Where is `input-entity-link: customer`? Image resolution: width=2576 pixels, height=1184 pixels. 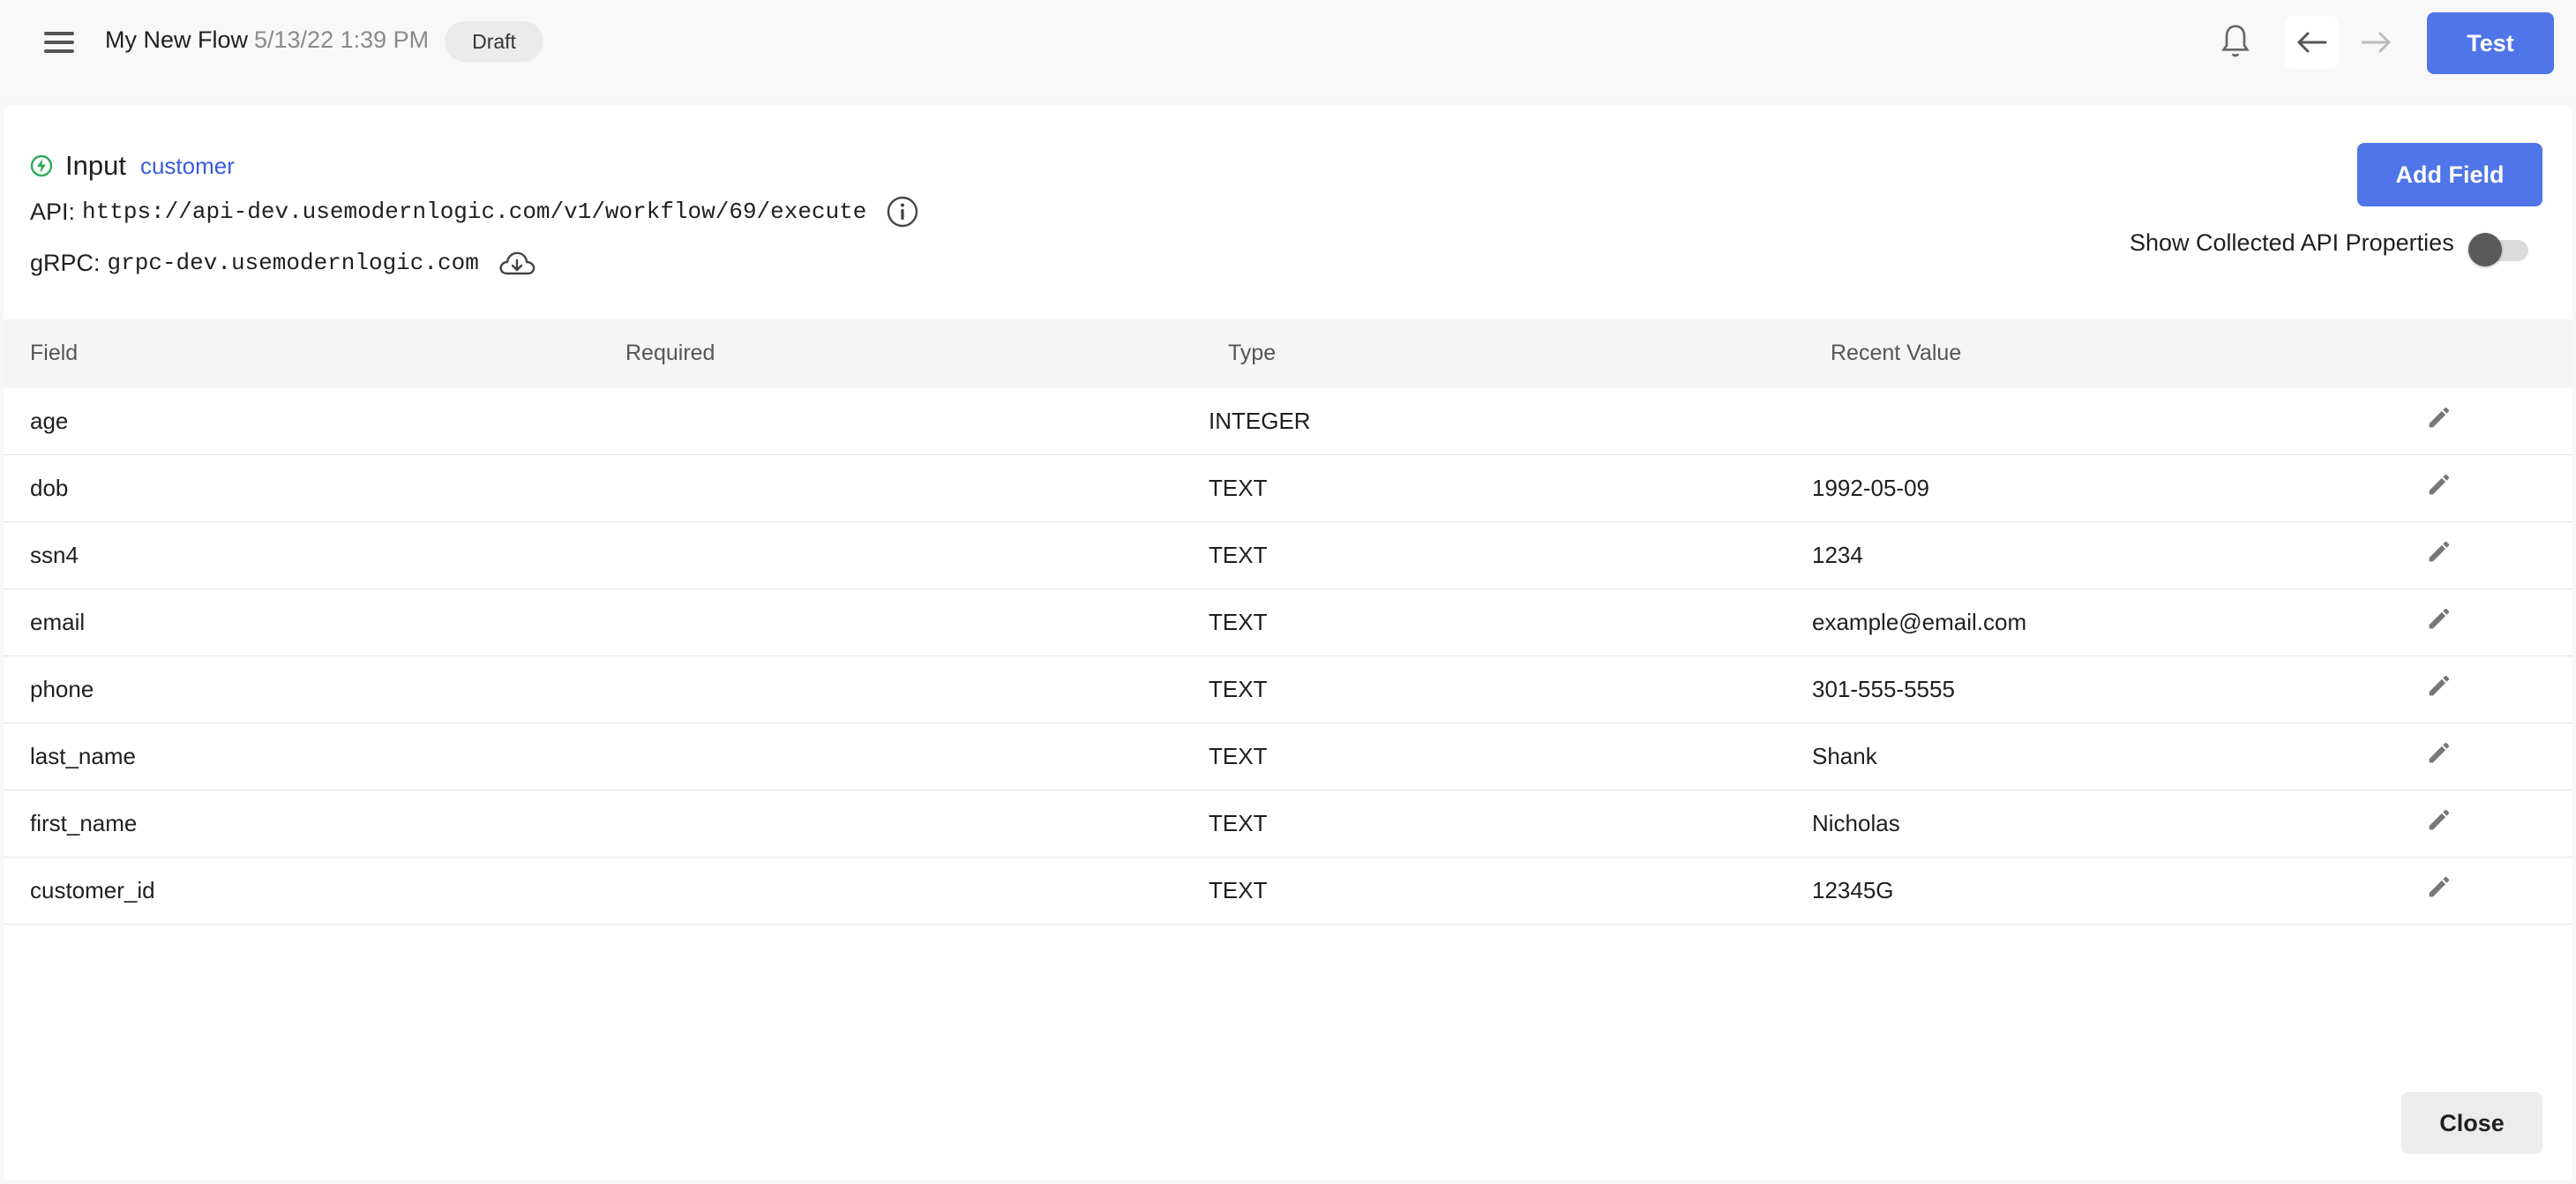 input-entity-link: customer is located at coordinates (188, 167).